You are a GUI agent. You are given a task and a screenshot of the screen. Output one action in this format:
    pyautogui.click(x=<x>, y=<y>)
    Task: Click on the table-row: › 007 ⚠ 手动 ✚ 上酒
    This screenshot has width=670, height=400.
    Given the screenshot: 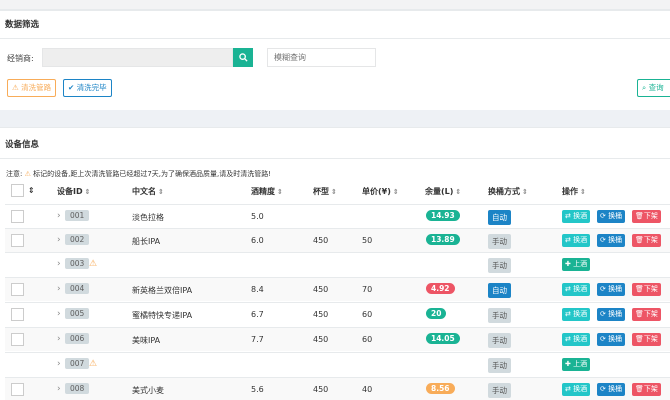 What is the action you would take?
    pyautogui.click(x=337, y=364)
    